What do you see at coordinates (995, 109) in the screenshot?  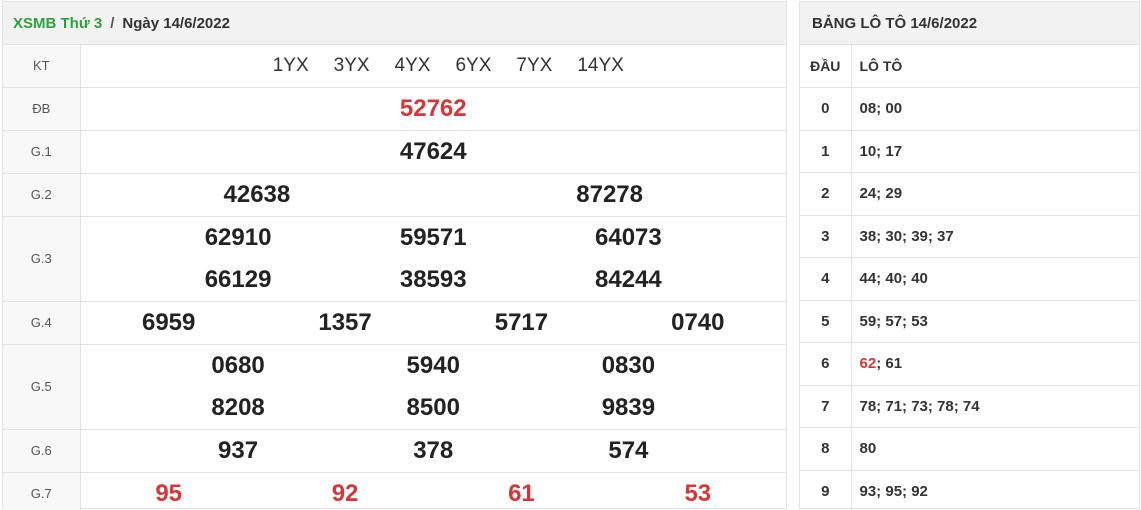 I see `loto-cell: 08; 00` at bounding box center [995, 109].